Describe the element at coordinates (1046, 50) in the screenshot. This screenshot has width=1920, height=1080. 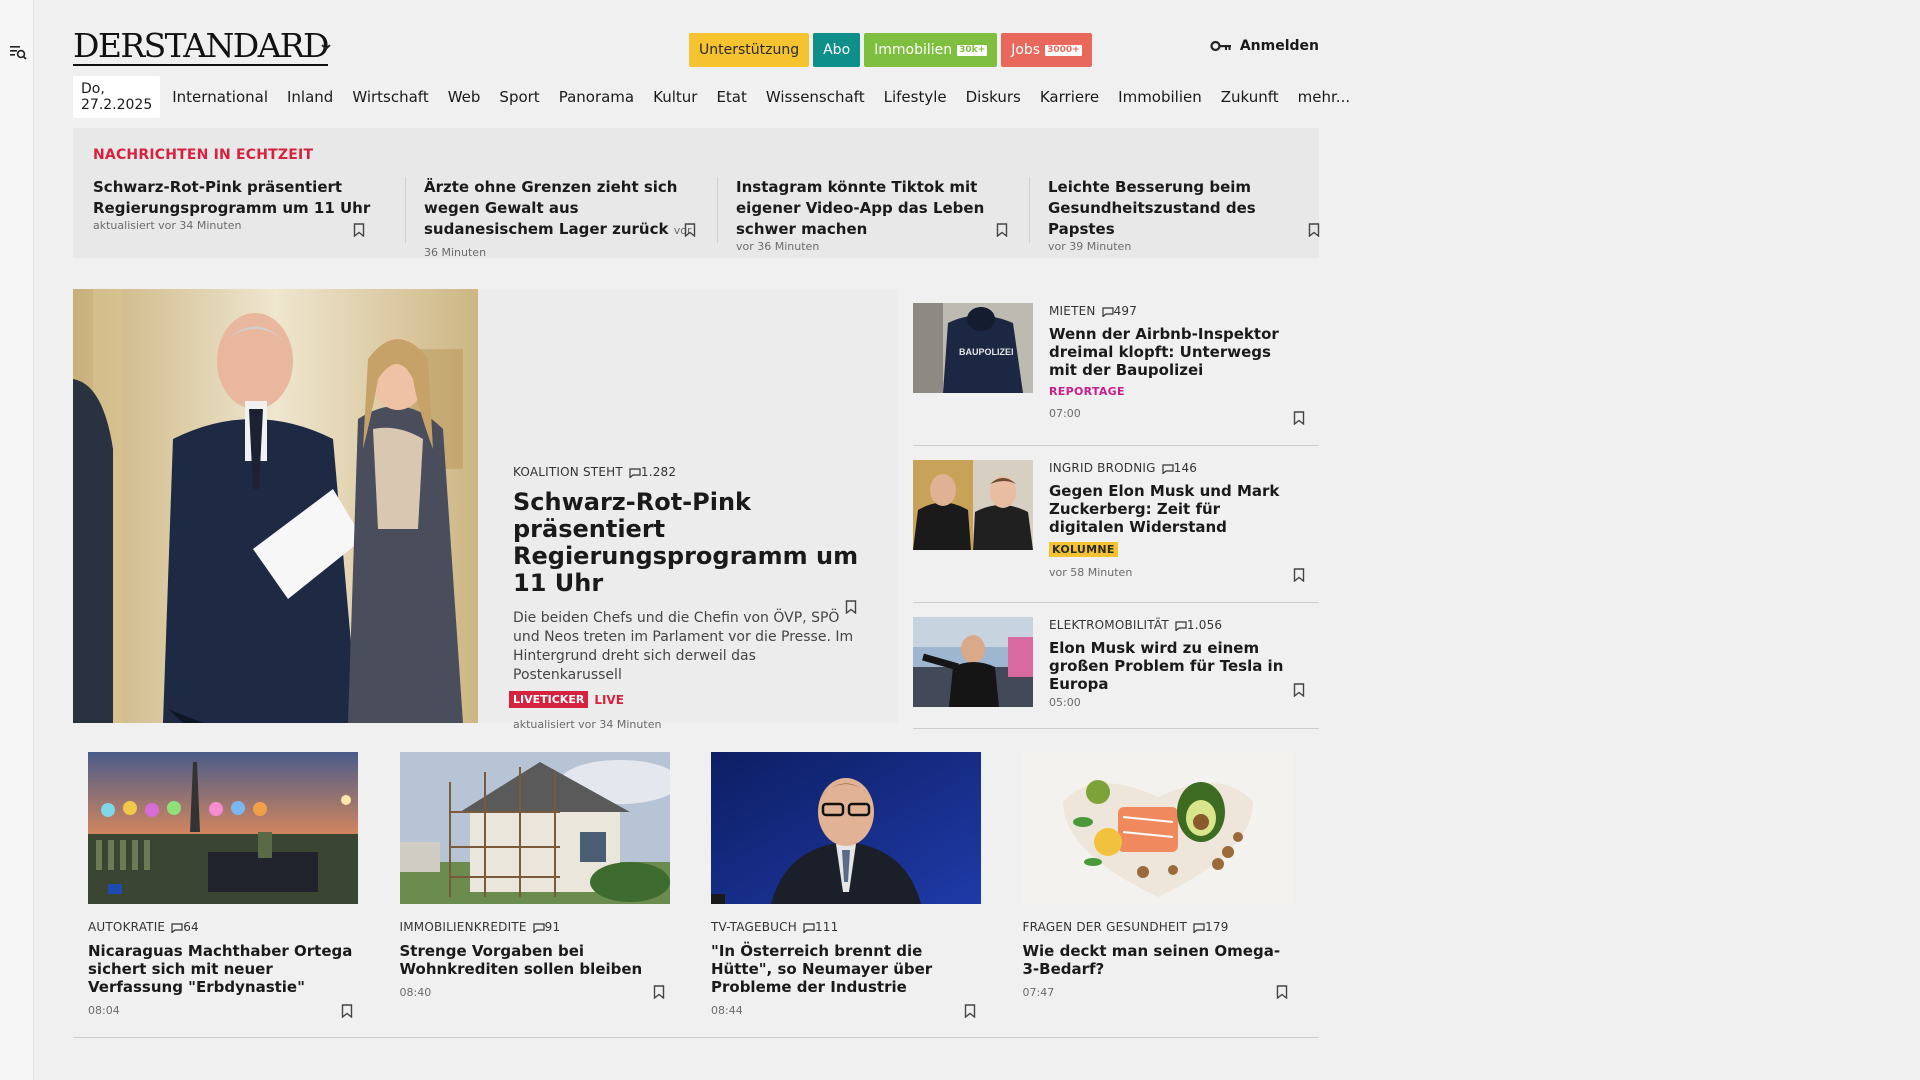
I see `jobs-button: Jobs 3000+` at that location.